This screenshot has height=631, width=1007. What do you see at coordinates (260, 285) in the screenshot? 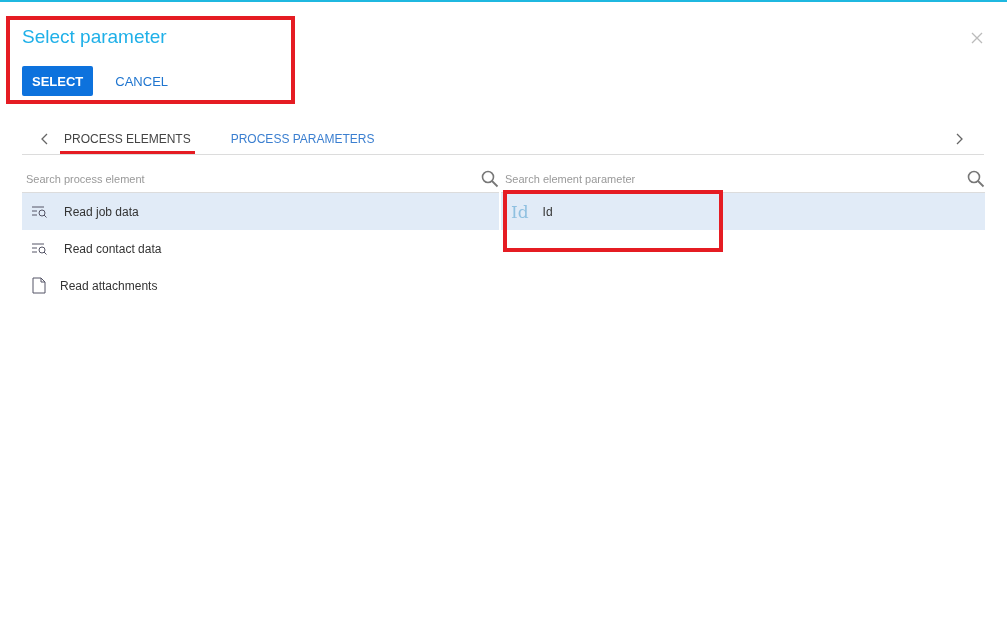
I see `list-item: Read attachments` at bounding box center [260, 285].